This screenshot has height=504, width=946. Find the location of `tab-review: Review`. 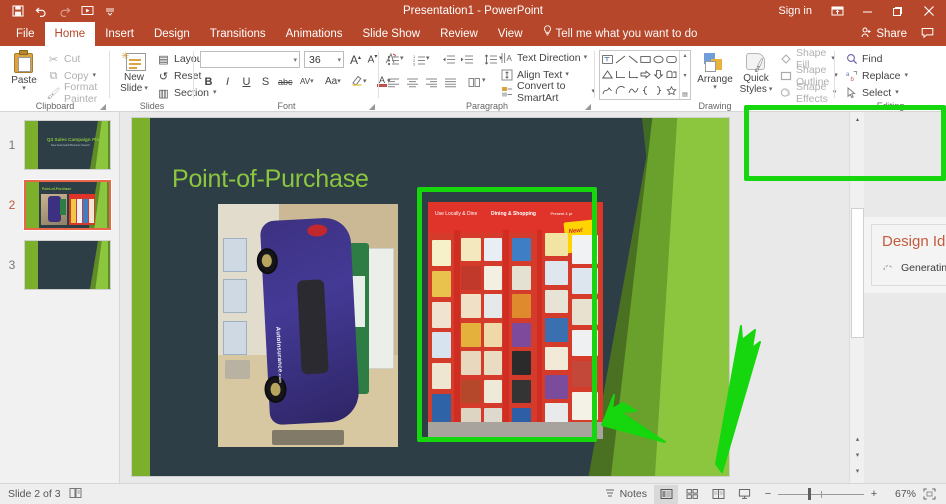

tab-review: Review is located at coordinates (459, 34).